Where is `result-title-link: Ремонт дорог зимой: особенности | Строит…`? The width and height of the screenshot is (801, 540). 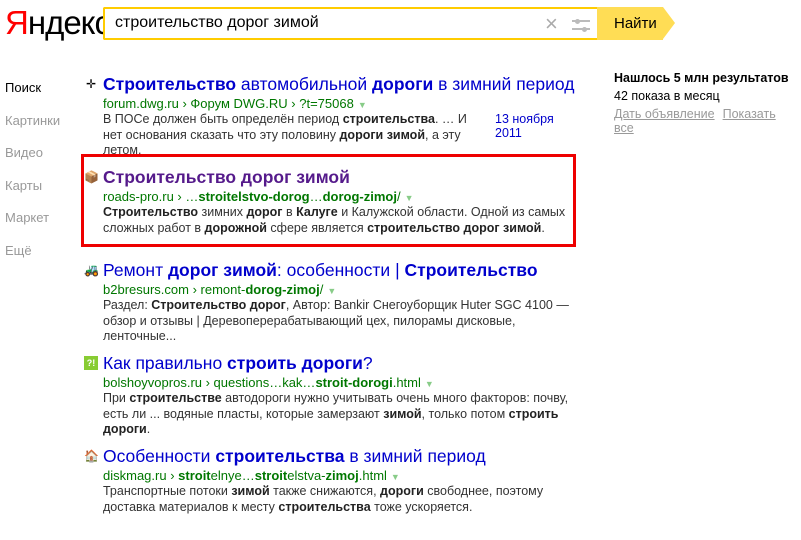
result-title-link: Ремонт дорог зимой: особенности | Строит… is located at coordinates (343, 270).